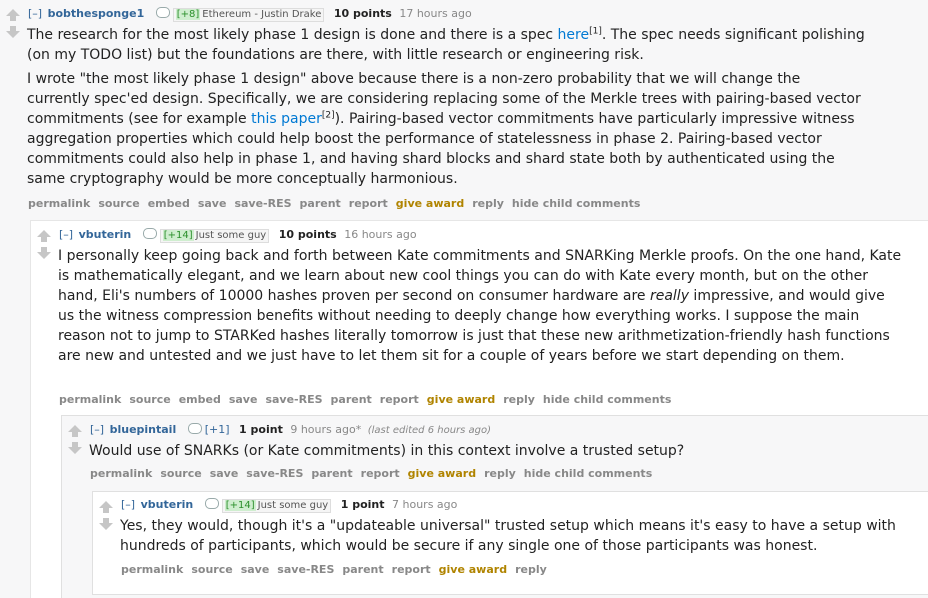  Describe the element at coordinates (262, 14) in the screenshot. I see `flair-text: Ethereum - Justin Drake` at that location.